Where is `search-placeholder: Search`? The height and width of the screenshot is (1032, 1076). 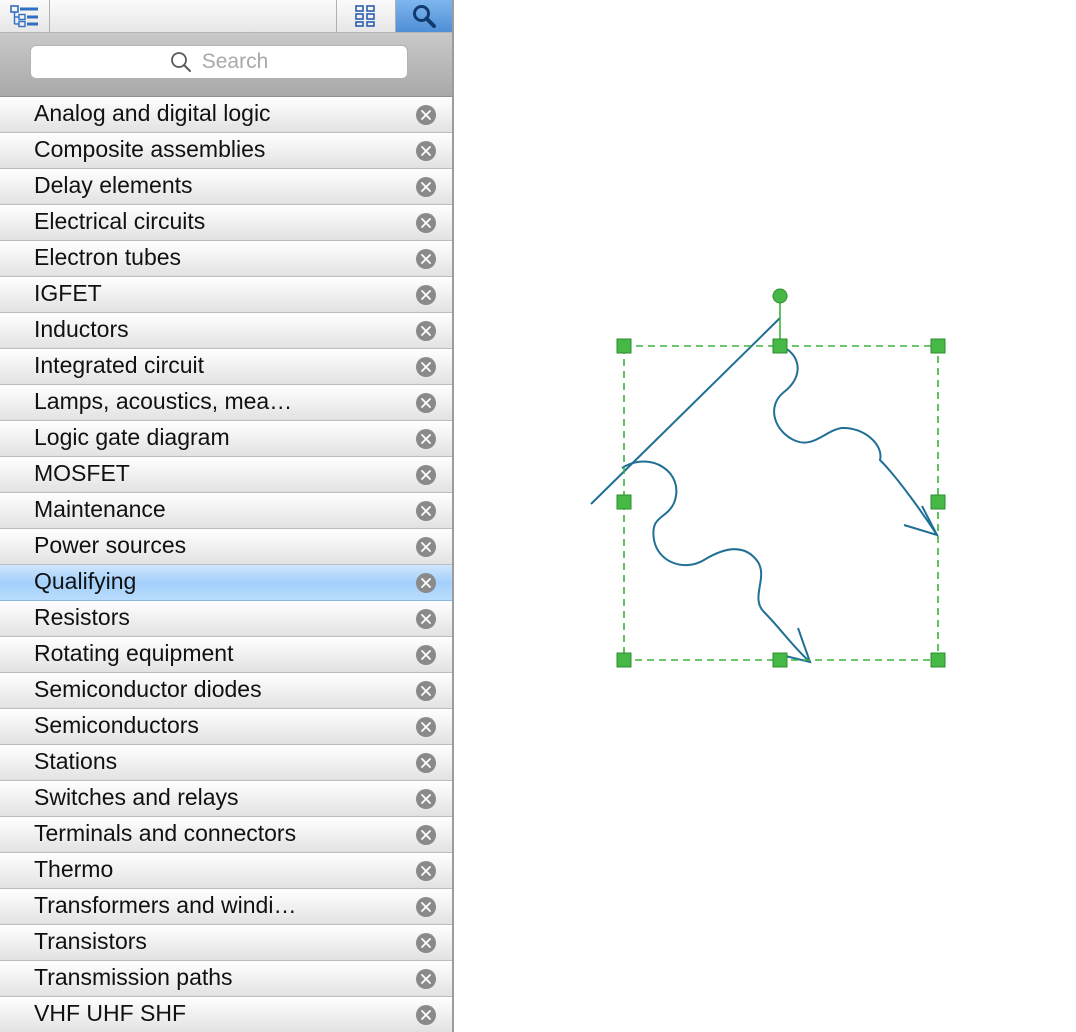
search-placeholder: Search is located at coordinates (235, 61).